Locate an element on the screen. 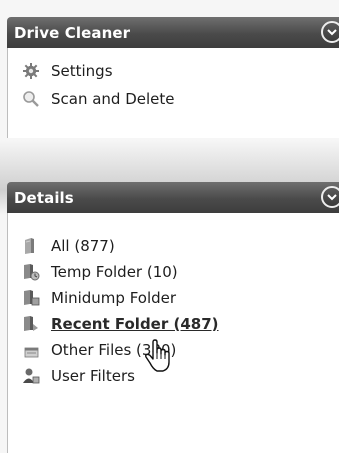  book-icon is located at coordinates (31, 246).